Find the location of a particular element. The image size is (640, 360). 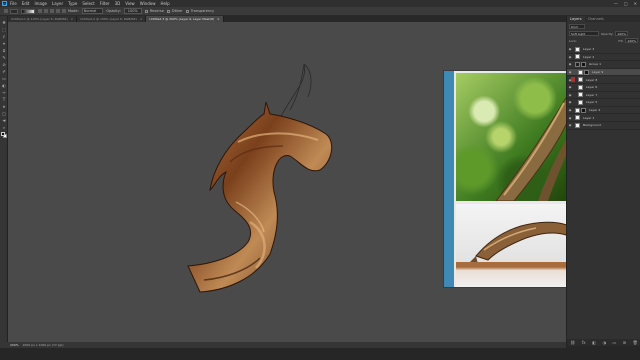

linear-gradient-icon is located at coordinates (40, 11).